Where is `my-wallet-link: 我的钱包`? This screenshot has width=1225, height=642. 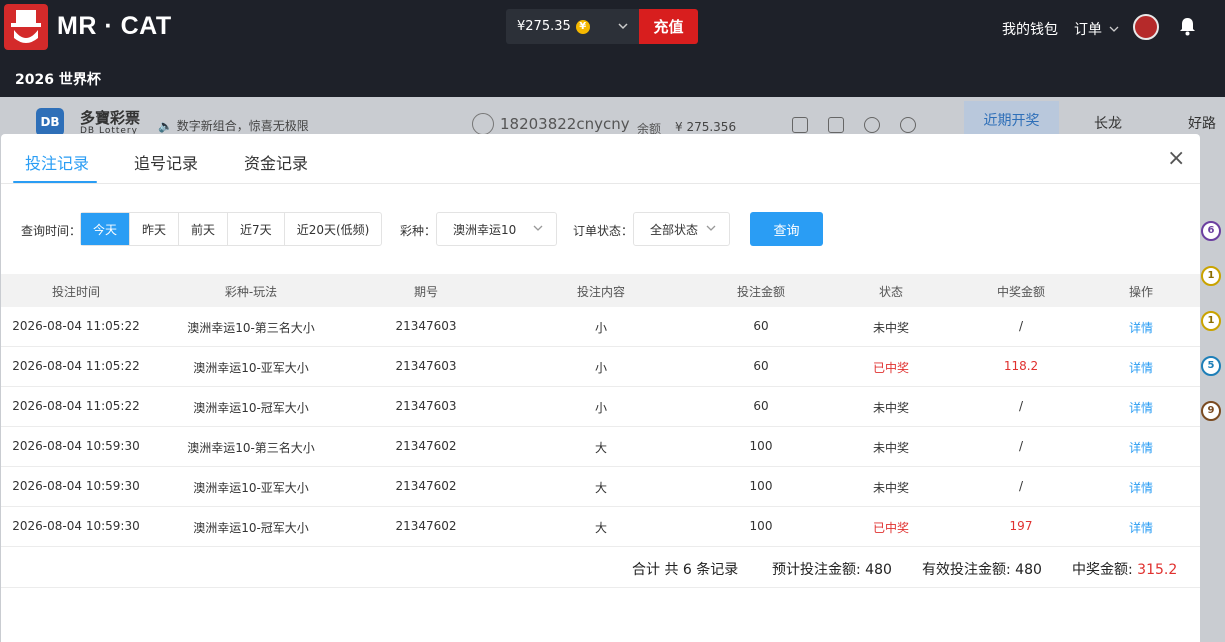
my-wallet-link: 我的钱包 is located at coordinates (1030, 29).